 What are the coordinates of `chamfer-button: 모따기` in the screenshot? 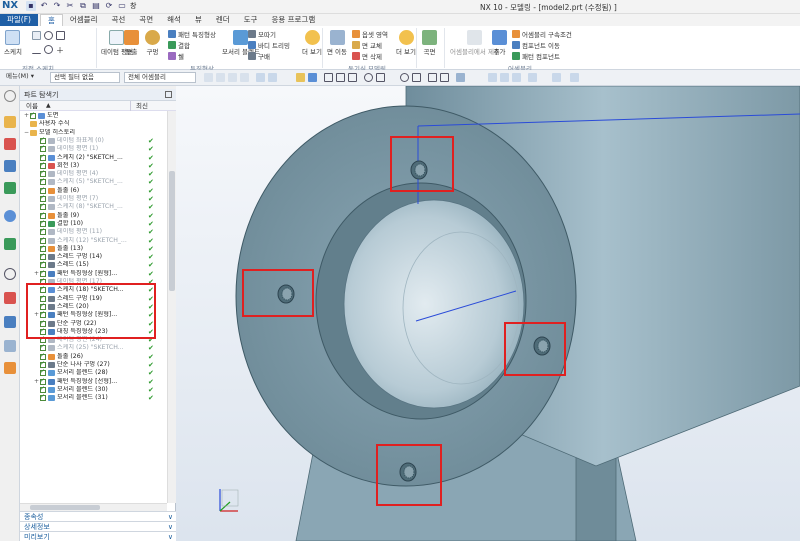 It's located at (262, 34).